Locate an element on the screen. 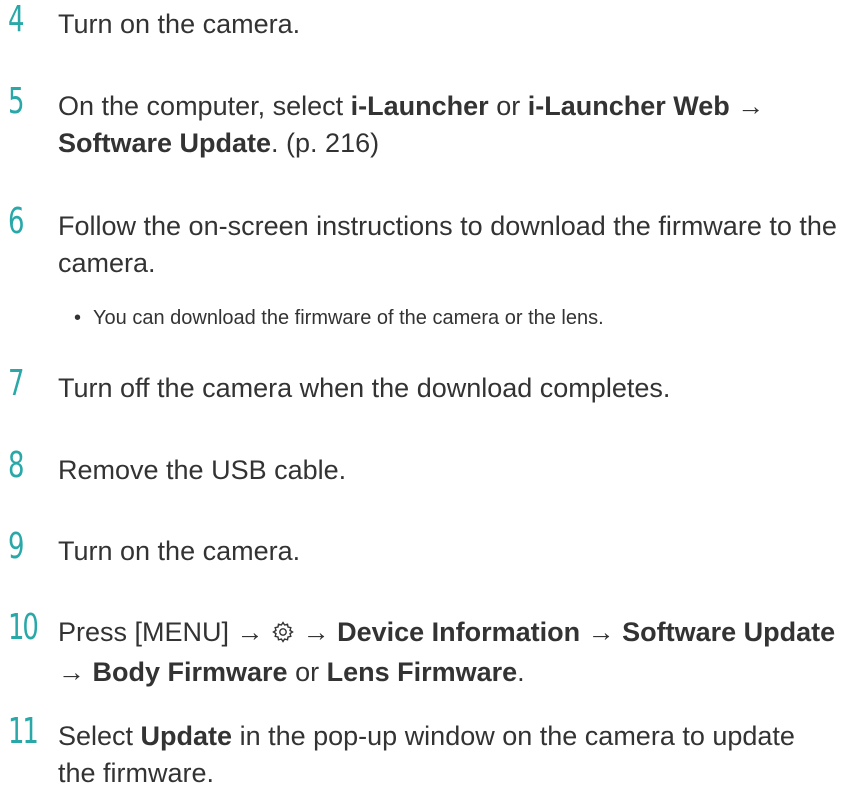  step-number: 11 is located at coordinates (23, 731).